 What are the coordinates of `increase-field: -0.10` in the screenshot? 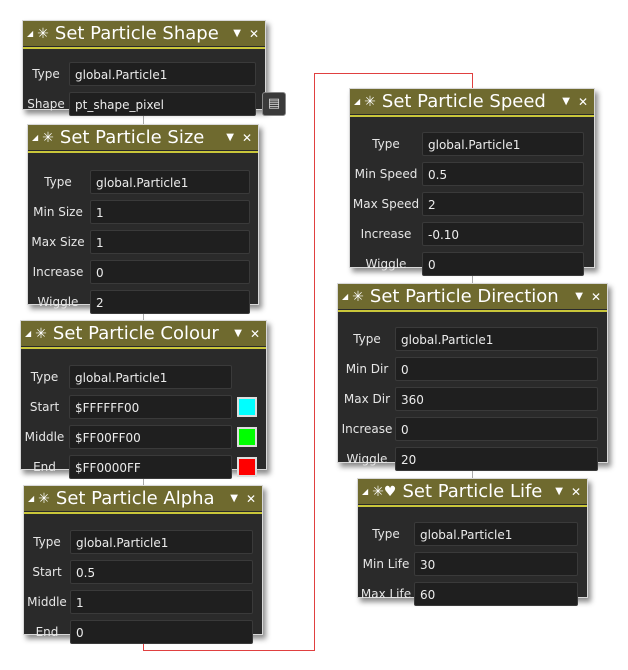 It's located at (503, 234).